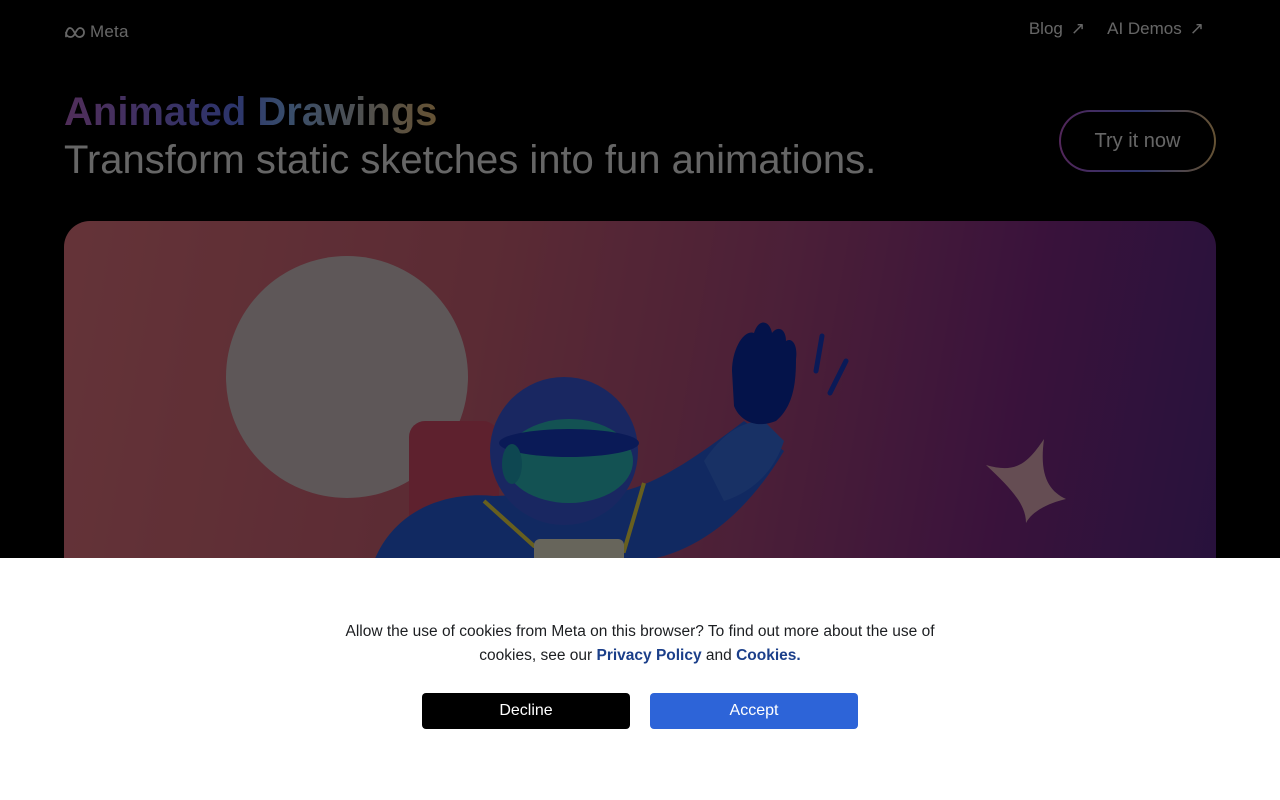 The width and height of the screenshot is (1280, 800). What do you see at coordinates (75, 32) in the screenshot?
I see `meta-infinity-icon` at bounding box center [75, 32].